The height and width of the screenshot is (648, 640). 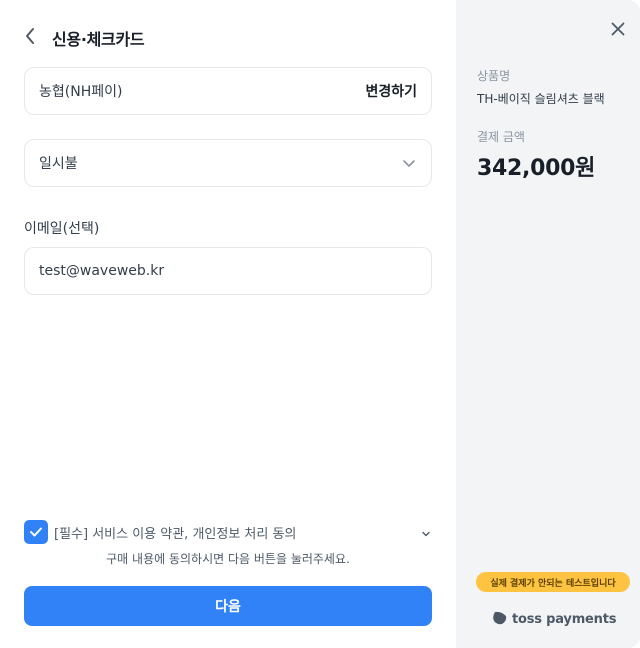 I want to click on agreement-checkbox, so click(x=36, y=532).